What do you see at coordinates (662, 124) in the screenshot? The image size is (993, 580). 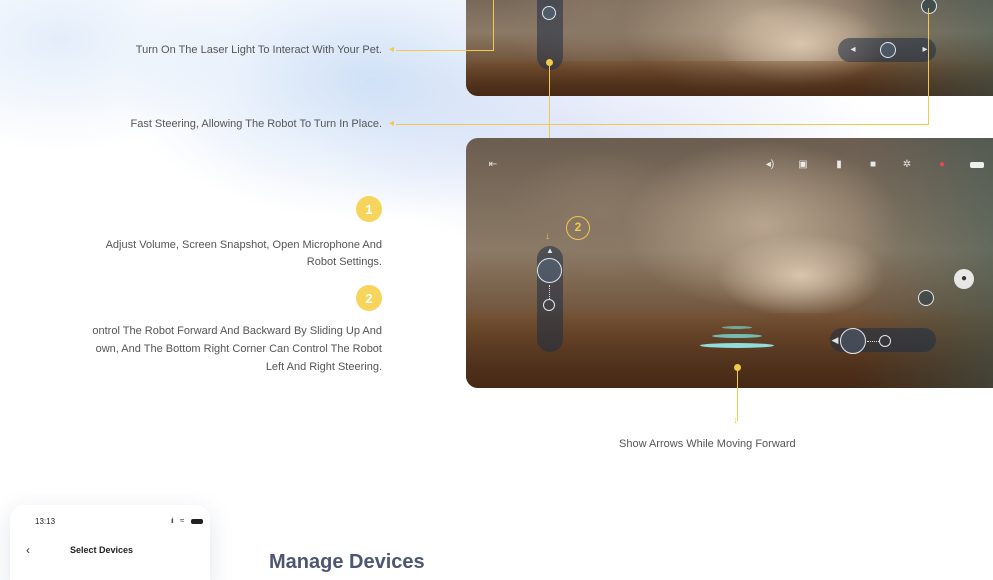 I see `steering-connector-h` at bounding box center [662, 124].